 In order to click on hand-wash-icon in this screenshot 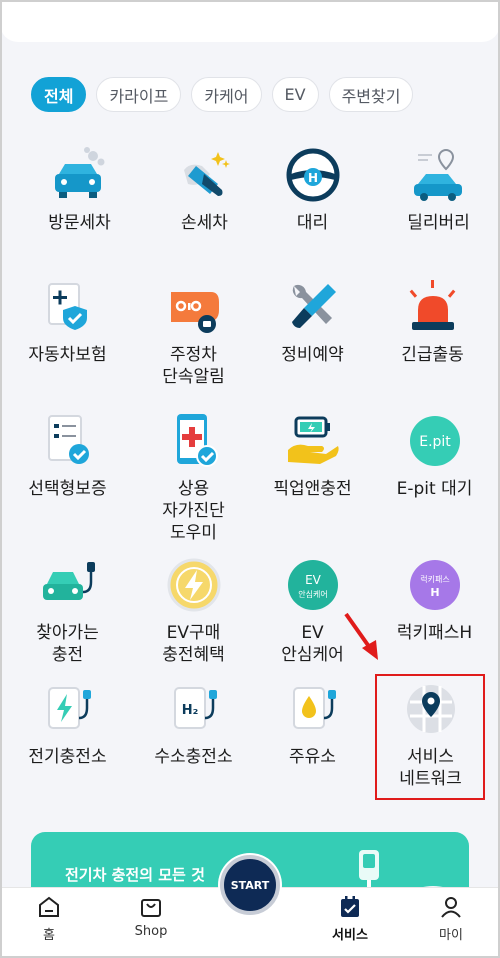, I will do `click(205, 175)`.